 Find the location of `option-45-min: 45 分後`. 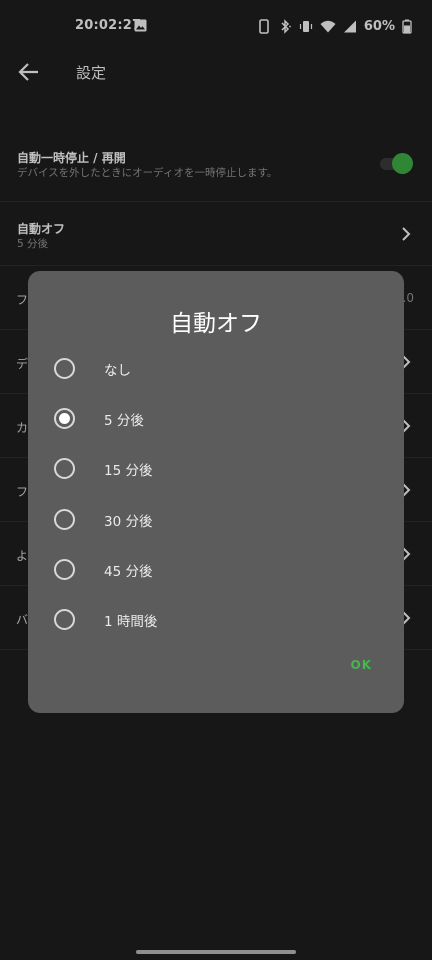

option-45-min: 45 分後 is located at coordinates (216, 569).